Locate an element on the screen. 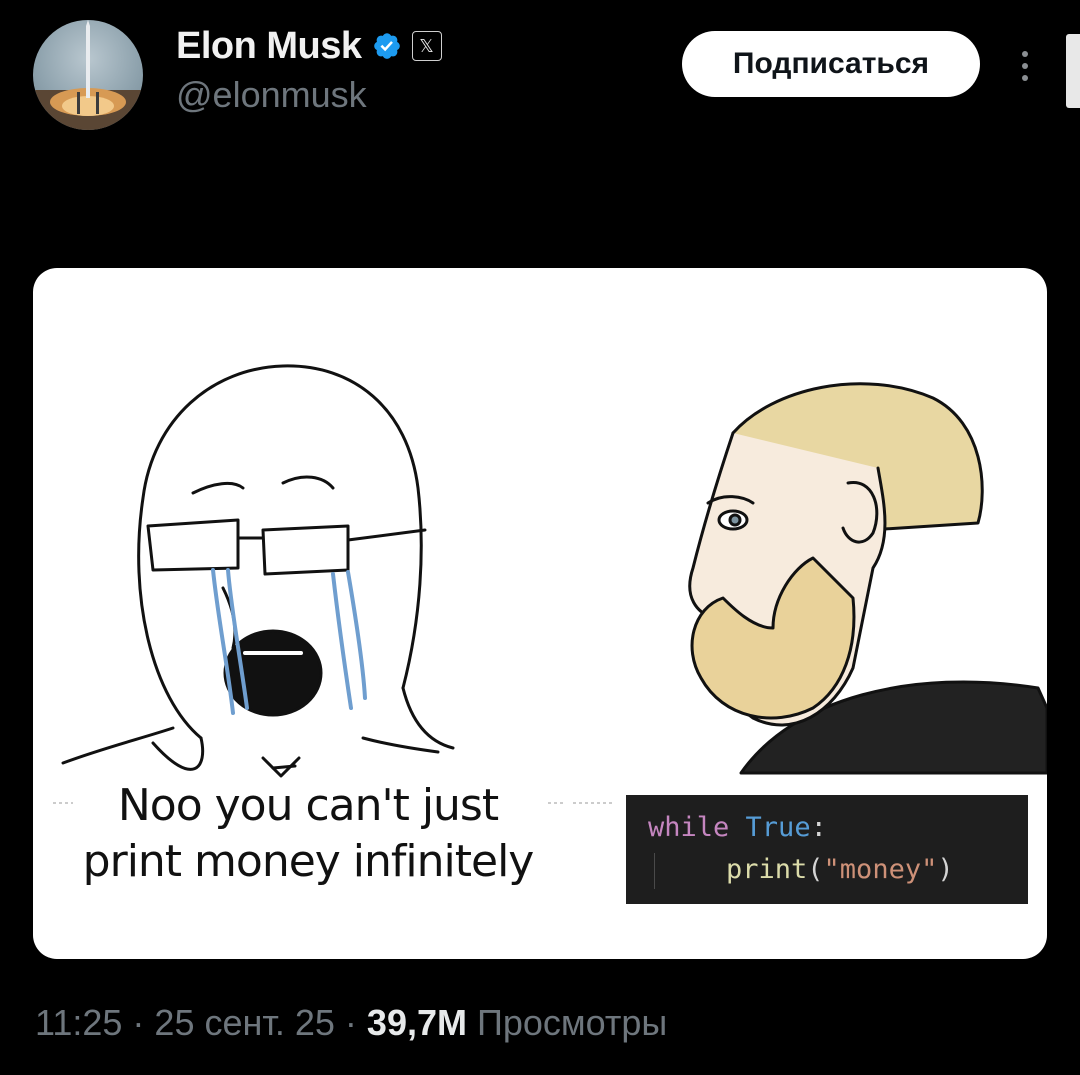  x-affiliate-badge-icon: 𝕏 is located at coordinates (426, 46).